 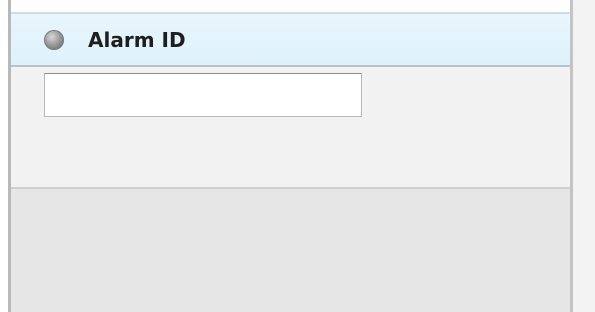 What do you see at coordinates (203, 95) in the screenshot?
I see `alarm-id-input` at bounding box center [203, 95].